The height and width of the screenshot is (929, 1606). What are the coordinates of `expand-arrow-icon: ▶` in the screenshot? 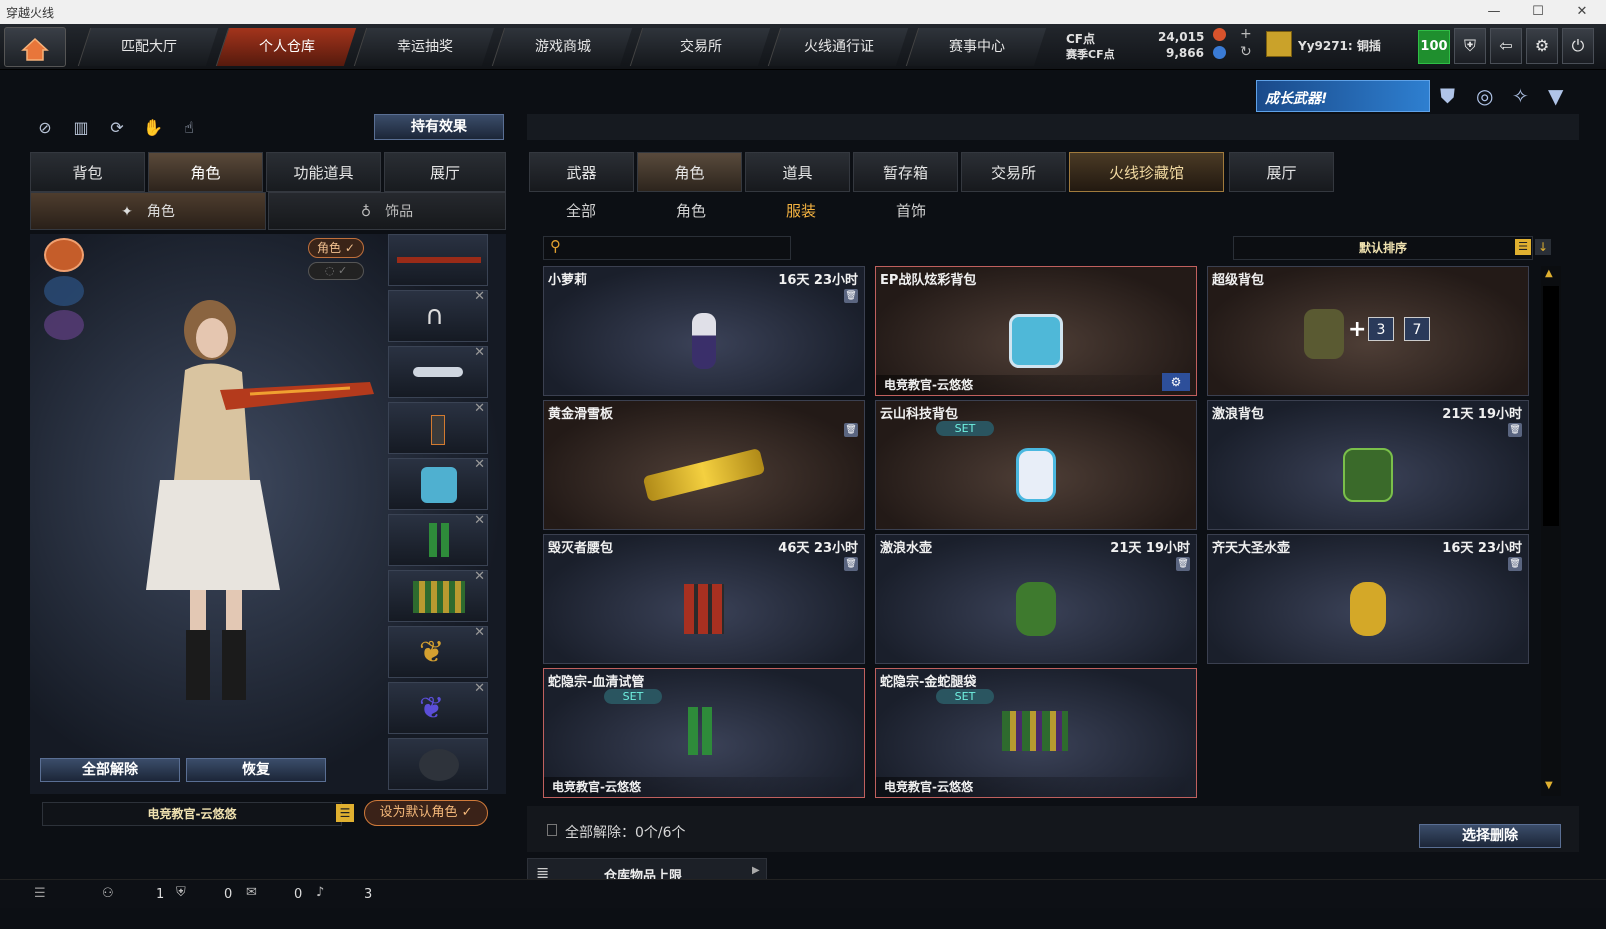 It's located at (756, 870).